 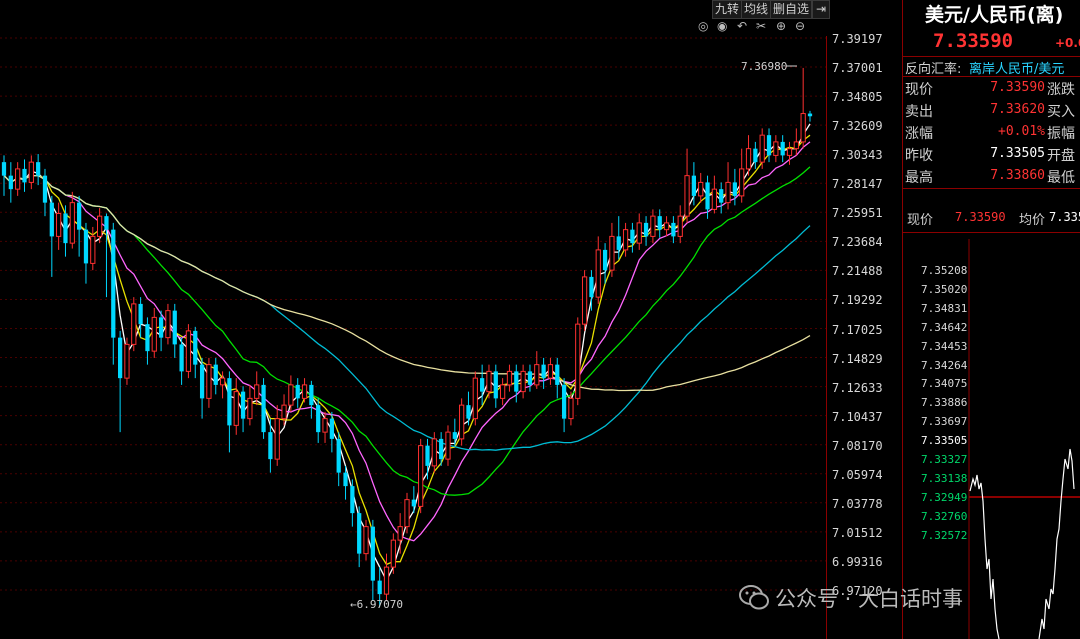 I want to click on quote-label-2: 最低, so click(x=1061, y=178).